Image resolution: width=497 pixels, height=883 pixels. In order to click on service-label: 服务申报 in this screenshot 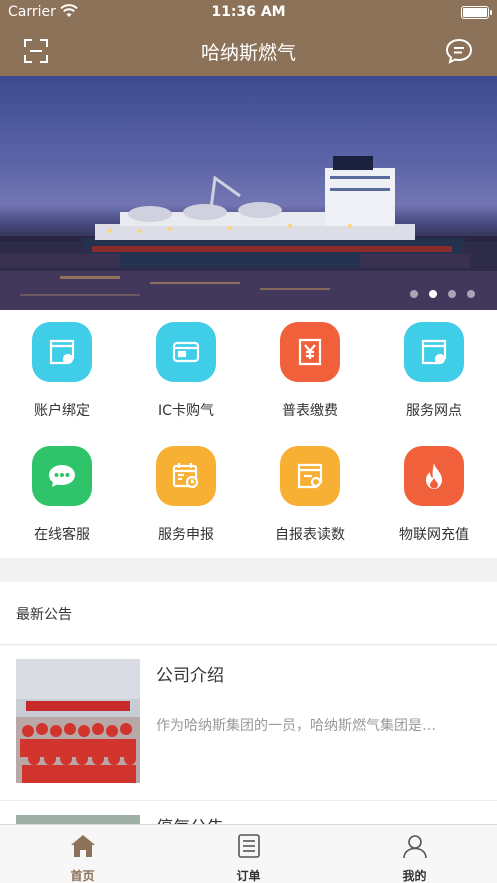, I will do `click(186, 535)`.